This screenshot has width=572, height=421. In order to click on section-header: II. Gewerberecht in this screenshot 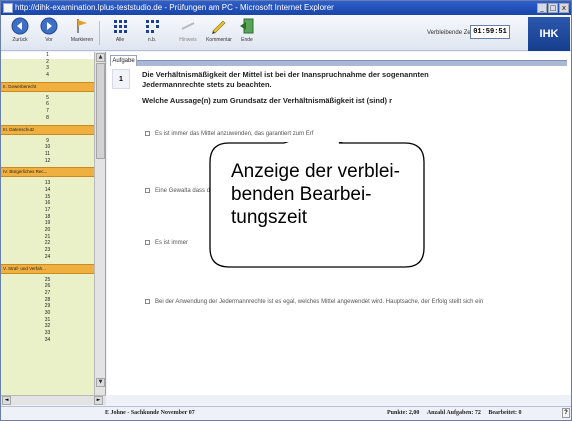, I will do `click(47, 86)`.